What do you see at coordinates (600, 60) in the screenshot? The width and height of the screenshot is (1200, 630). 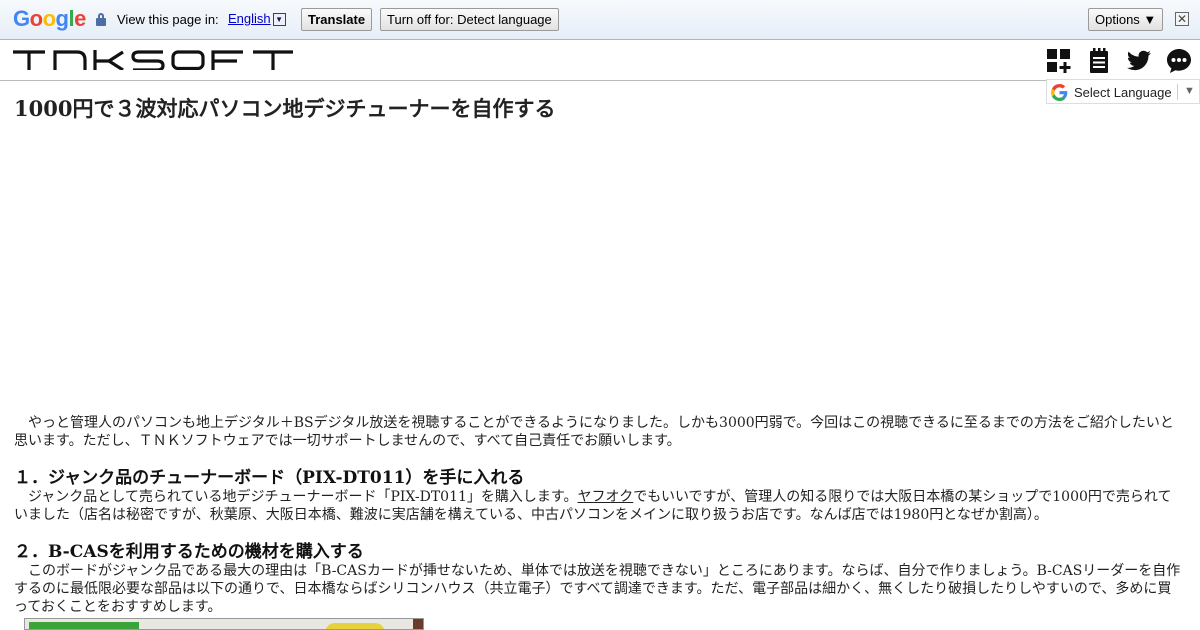 I see `site-header` at bounding box center [600, 60].